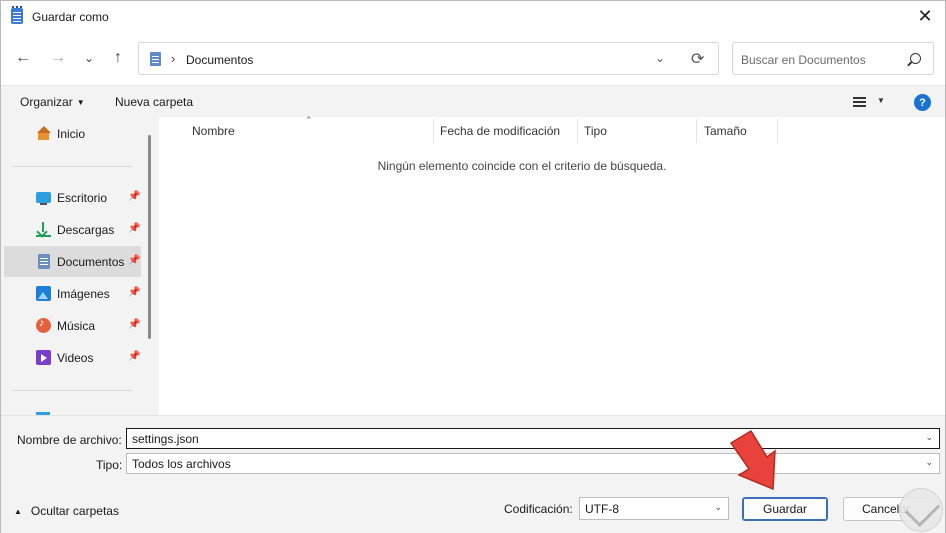  I want to click on sidebar-item-inicio: Inicio, so click(72, 133).